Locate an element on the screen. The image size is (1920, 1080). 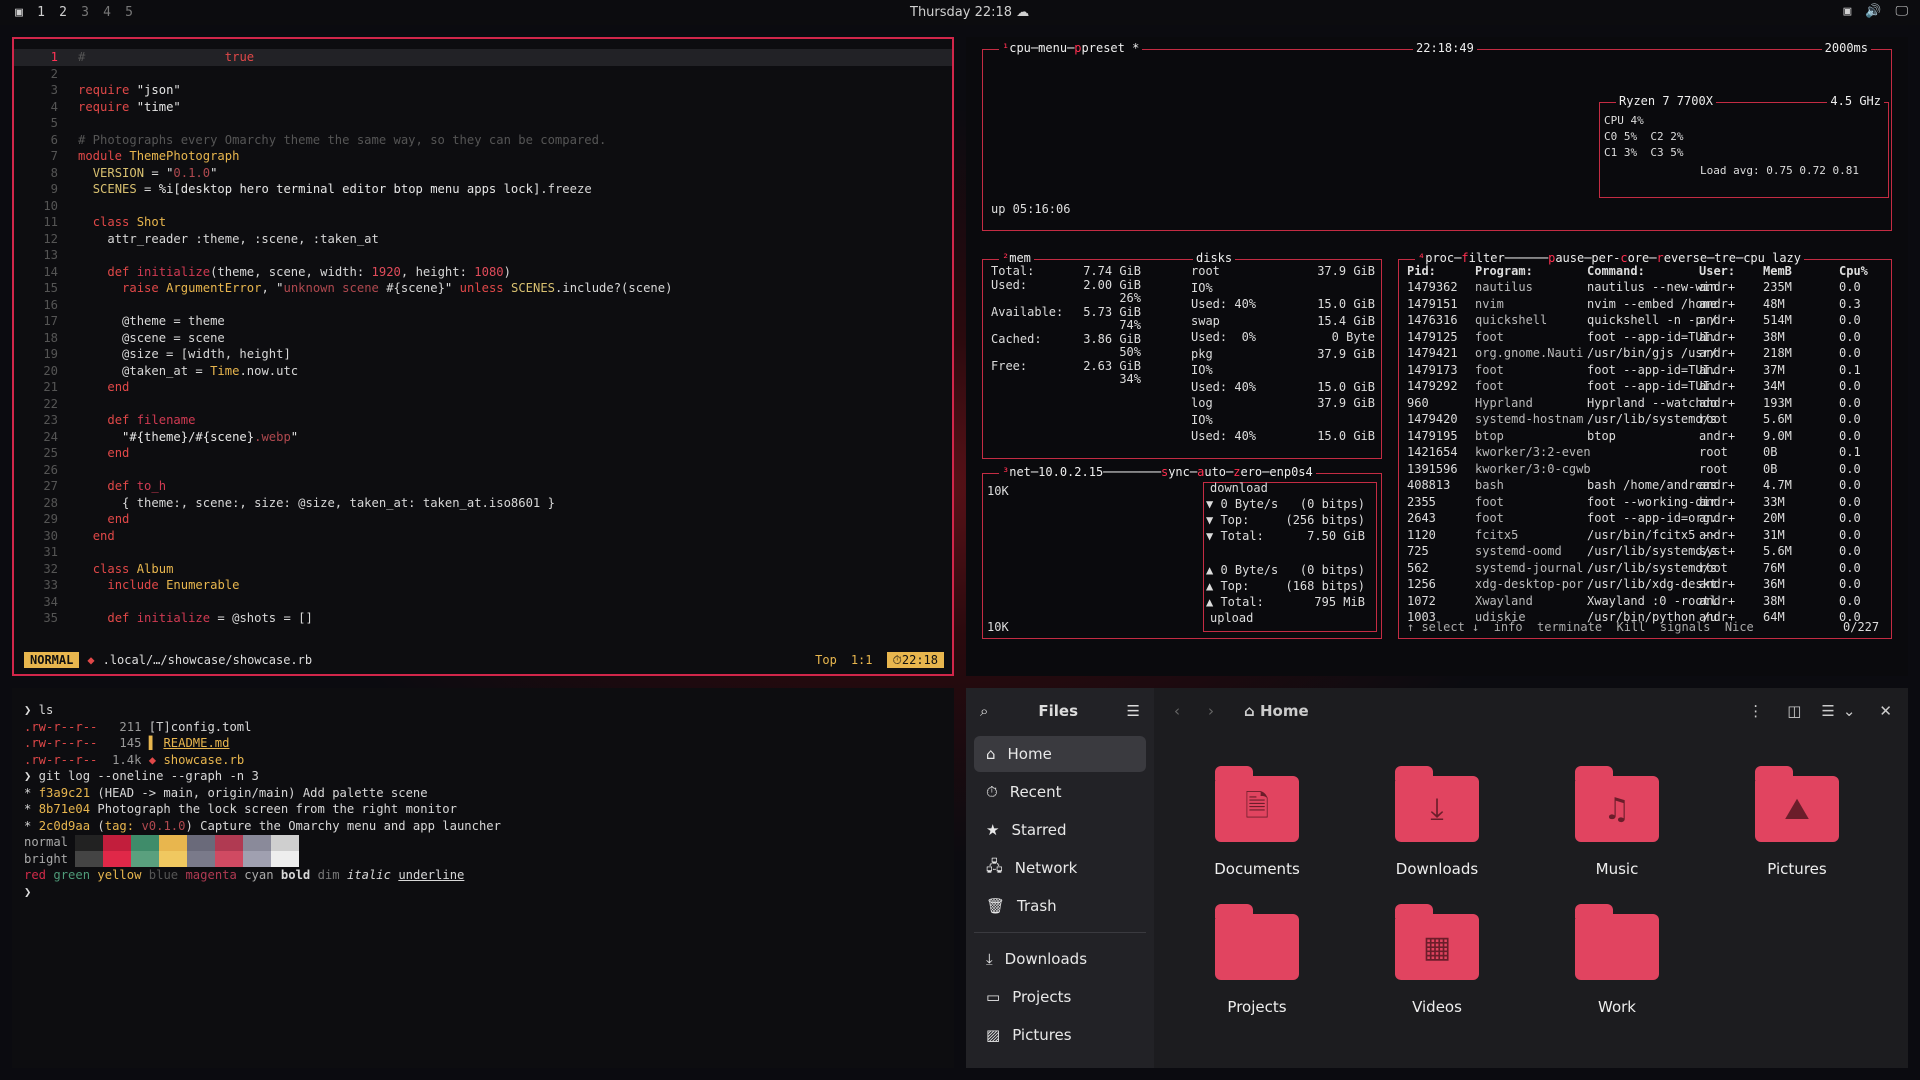
code-line: 32 class Album is located at coordinates (483, 569).